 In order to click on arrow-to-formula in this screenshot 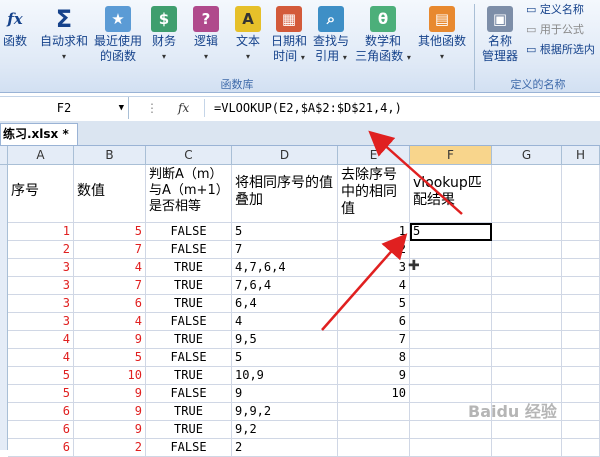, I will do `click(415, 172)`.